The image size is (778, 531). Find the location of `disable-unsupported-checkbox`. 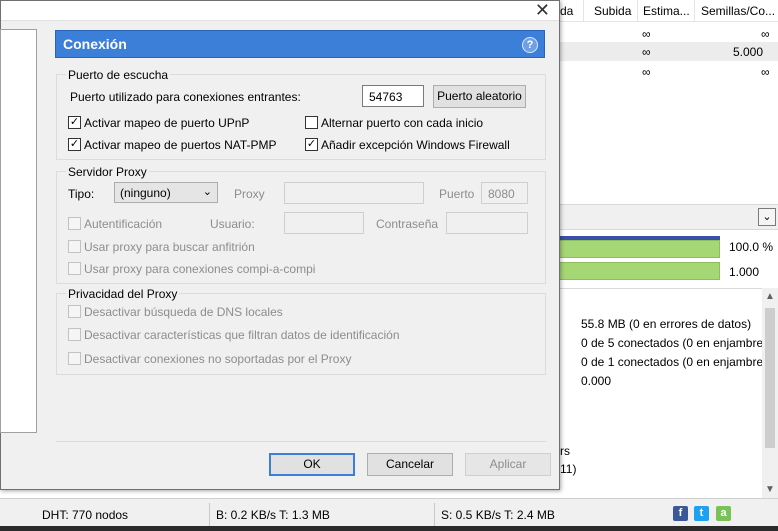

disable-unsupported-checkbox is located at coordinates (74, 358).